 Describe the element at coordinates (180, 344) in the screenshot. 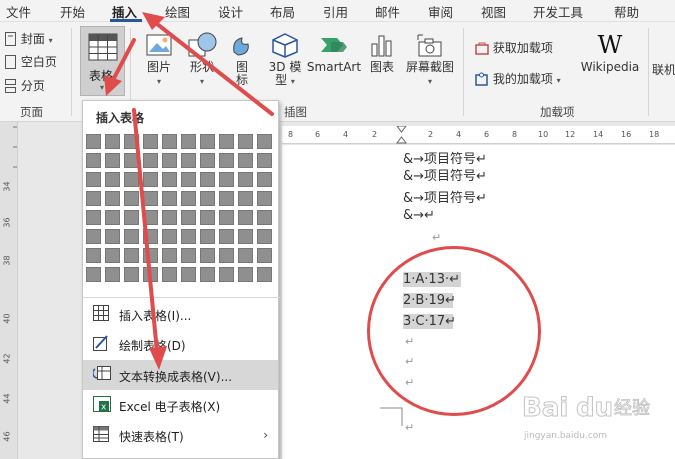

I see `draw-table-menu-item: 绘制表格(D)` at that location.